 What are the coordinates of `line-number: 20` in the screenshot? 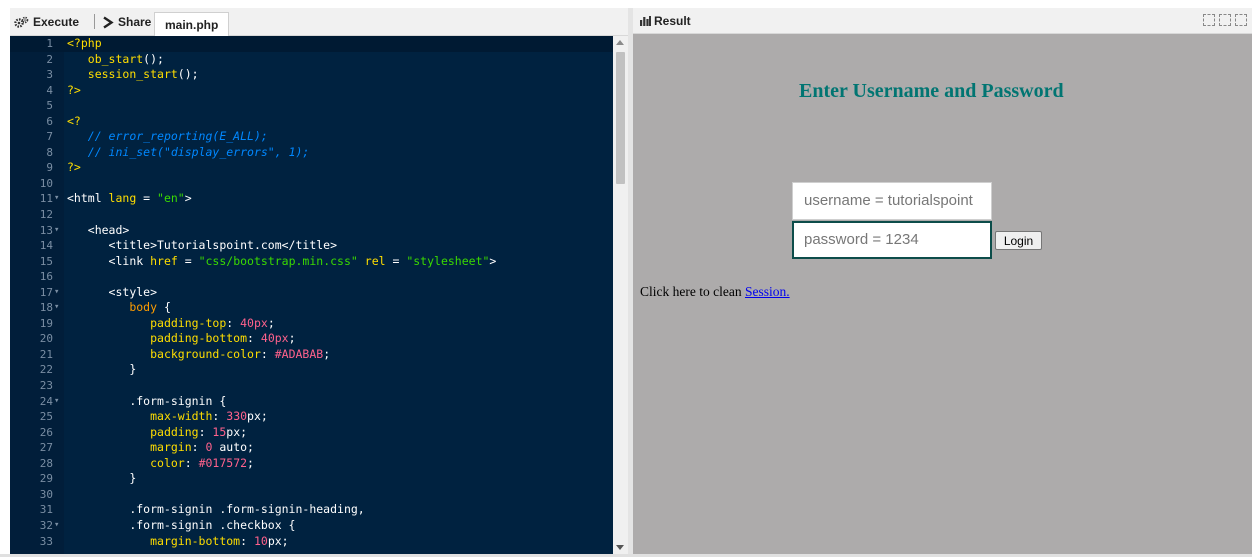 It's located at (46, 339).